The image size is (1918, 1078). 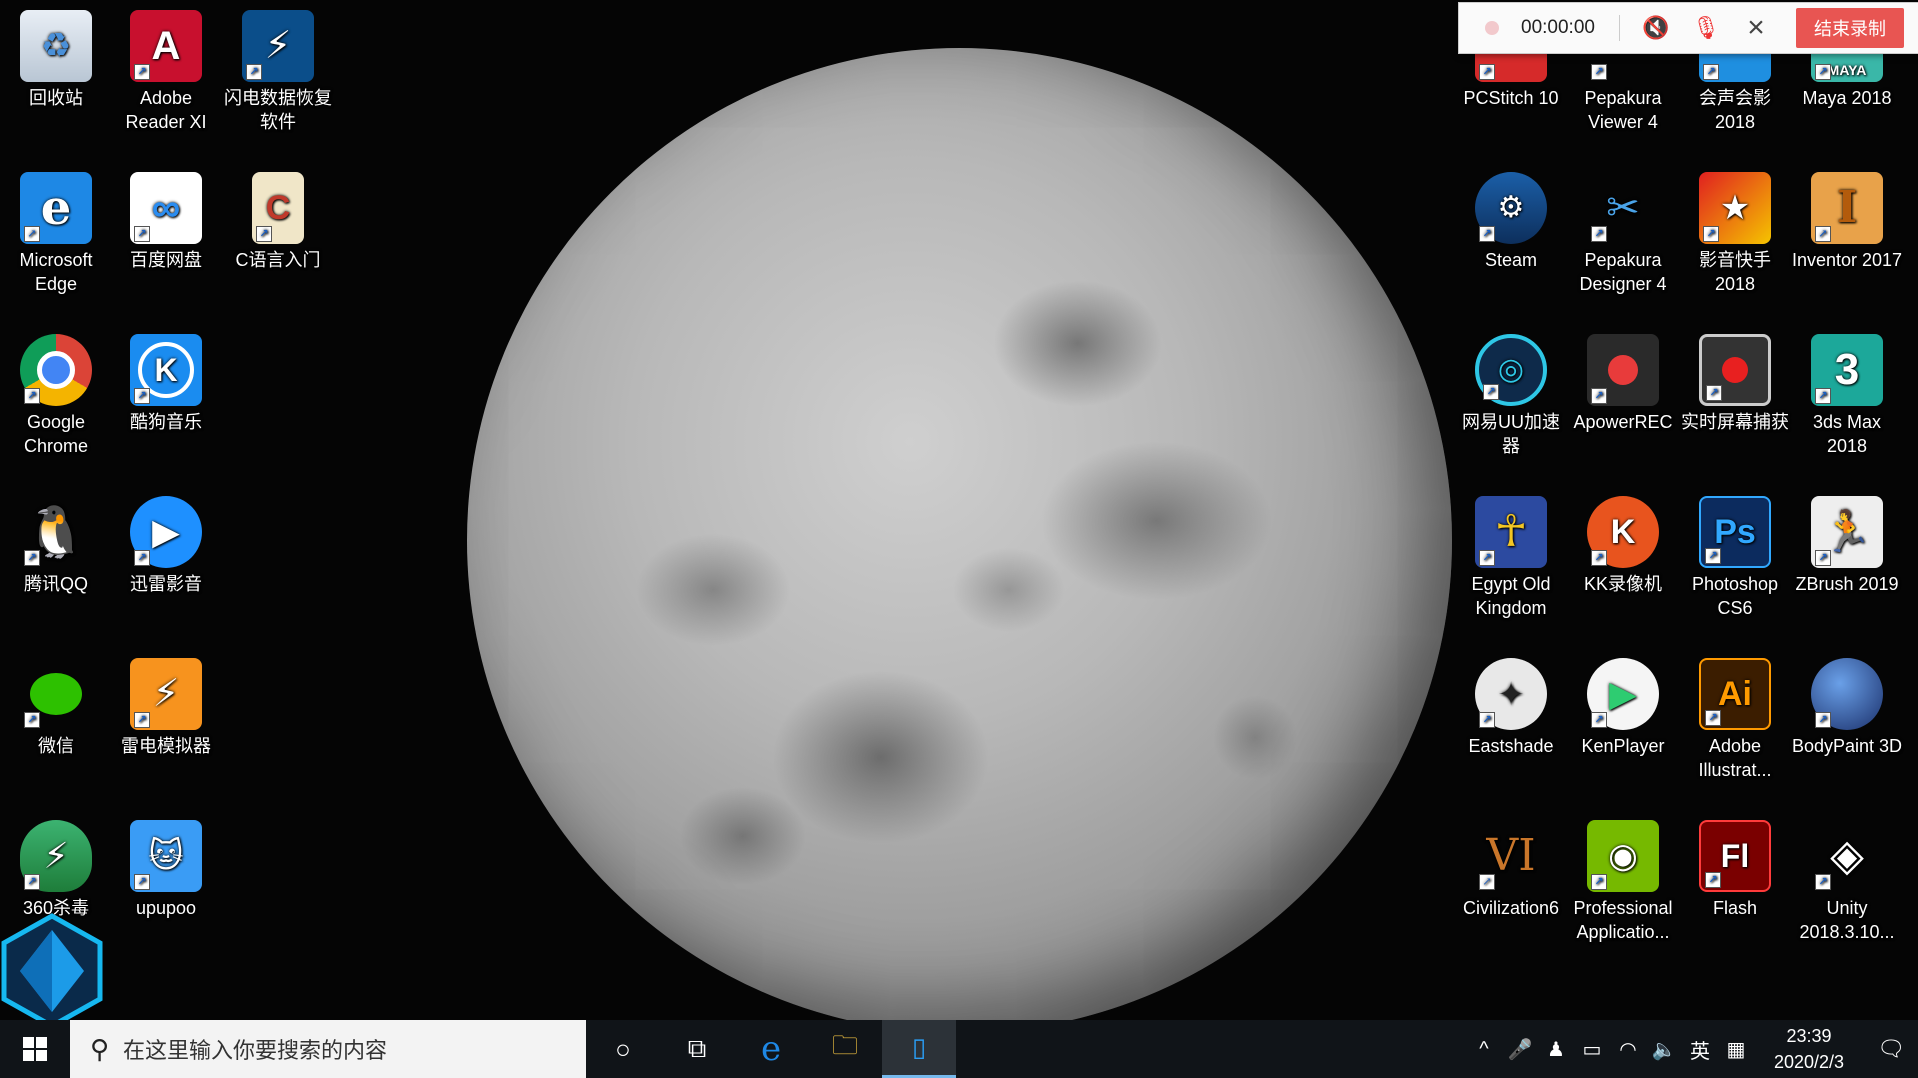 I want to click on icon-label: Egypt Old Kingdom, so click(x=1511, y=596).